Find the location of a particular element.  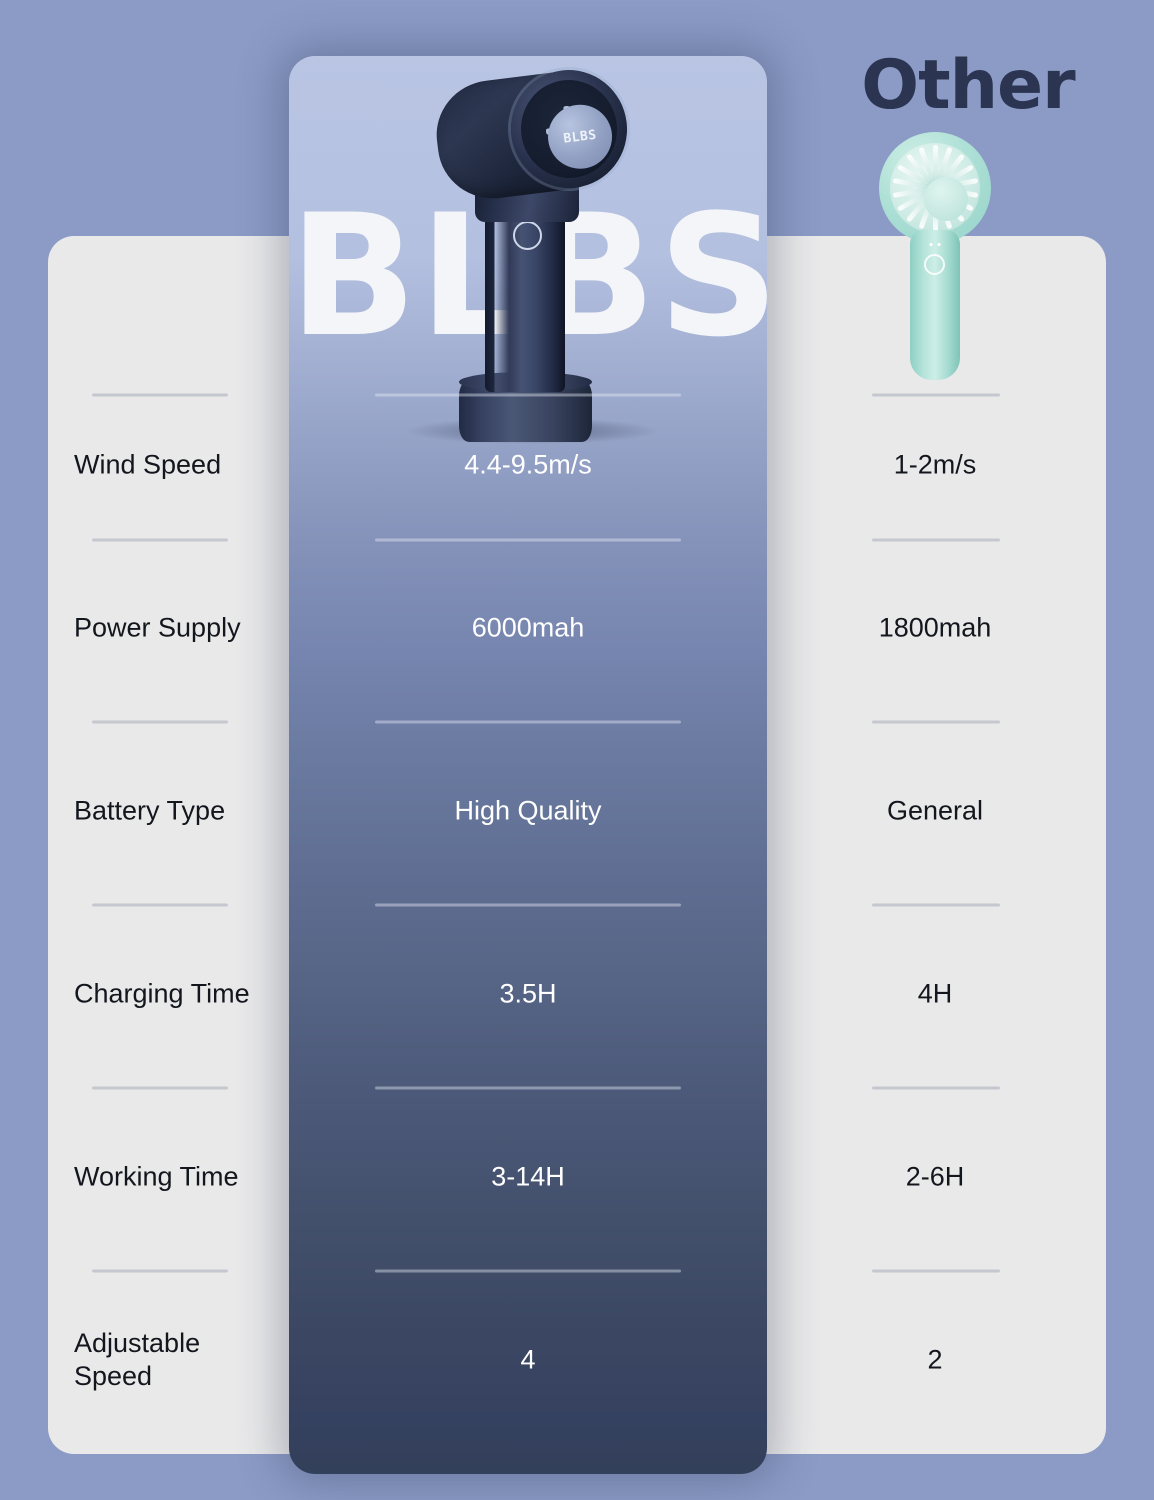

row-label-5: Adjustable Speed is located at coordinates (137, 1359).